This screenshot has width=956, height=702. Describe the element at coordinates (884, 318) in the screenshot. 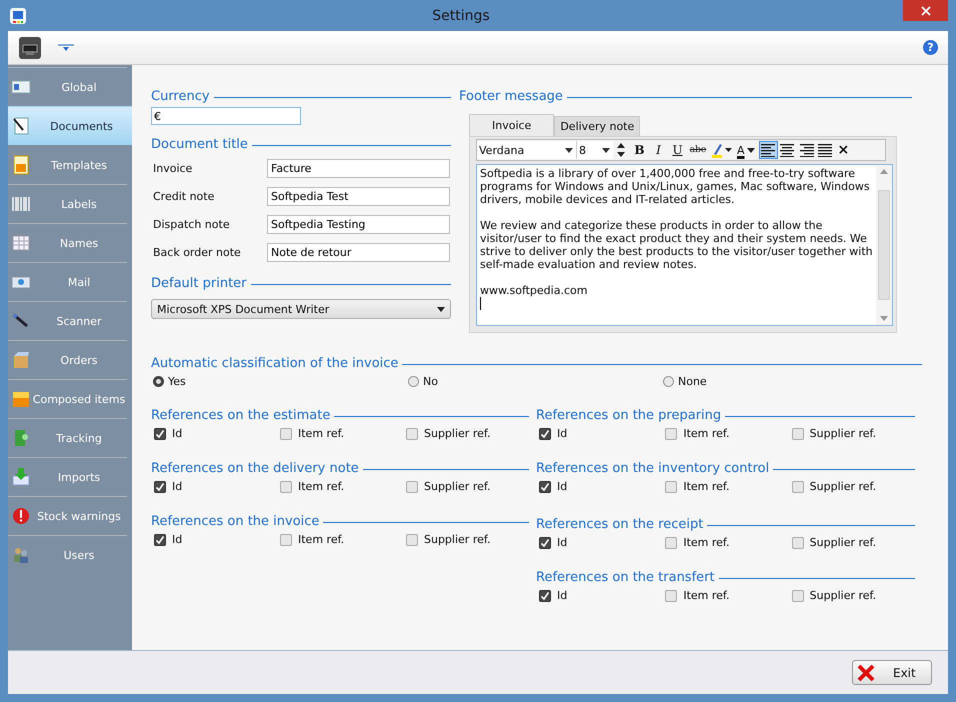

I see `scroll-down-icon` at that location.